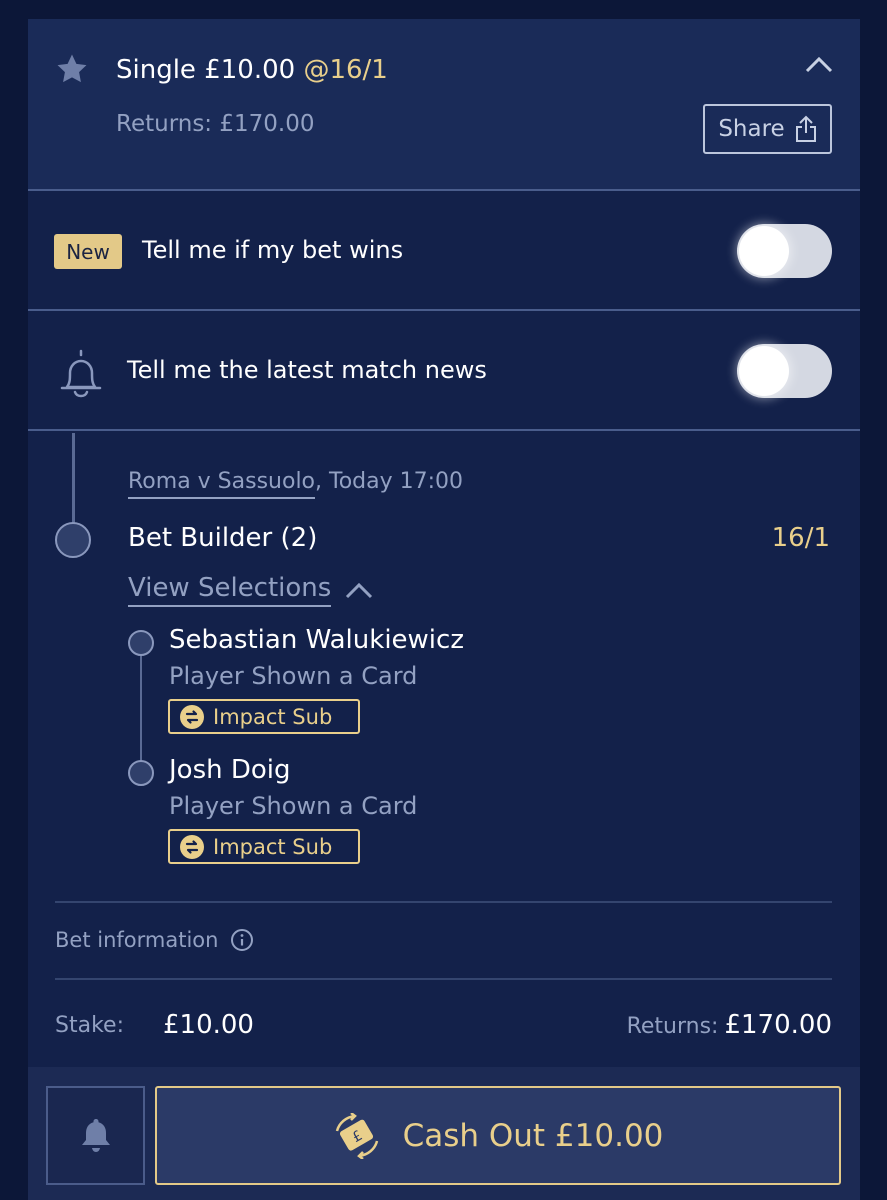  What do you see at coordinates (307, 370) in the screenshot?
I see `match-news-label: Tell me the latest match news` at bounding box center [307, 370].